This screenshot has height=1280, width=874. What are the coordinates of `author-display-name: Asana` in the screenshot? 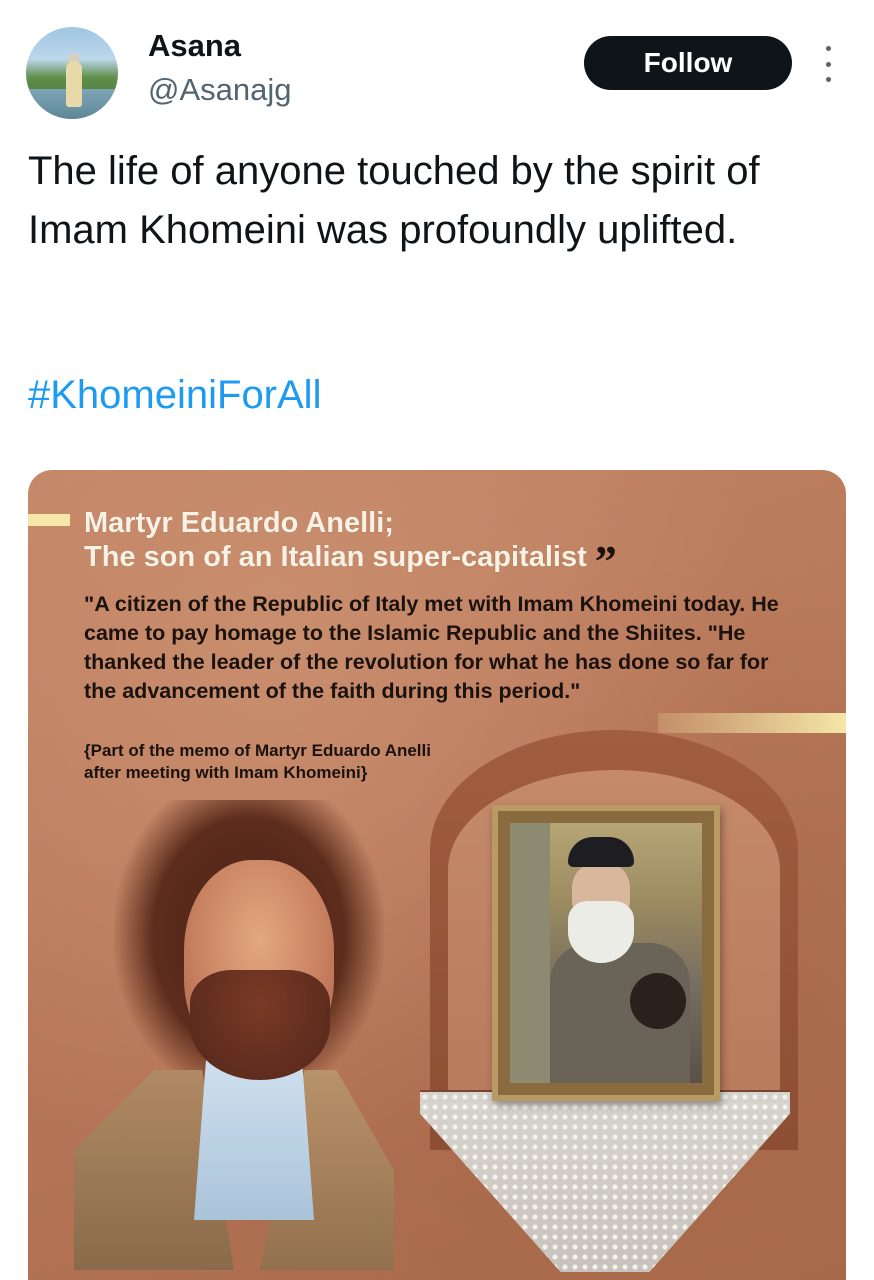 It's located at (194, 46).